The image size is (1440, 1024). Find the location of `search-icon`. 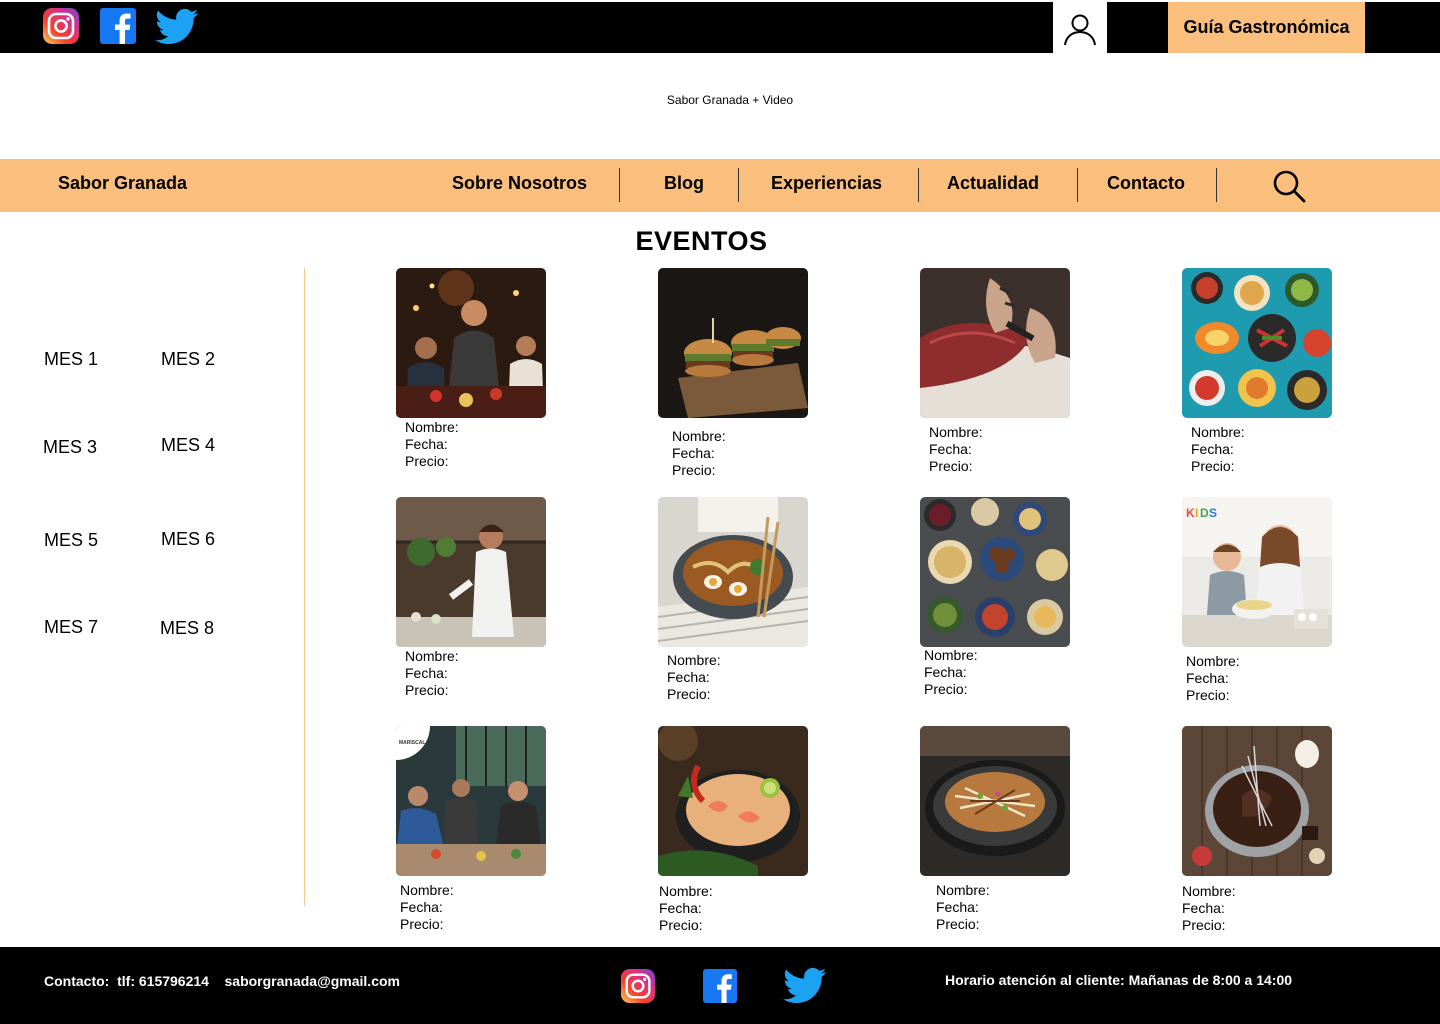

search-icon is located at coordinates (1289, 186).